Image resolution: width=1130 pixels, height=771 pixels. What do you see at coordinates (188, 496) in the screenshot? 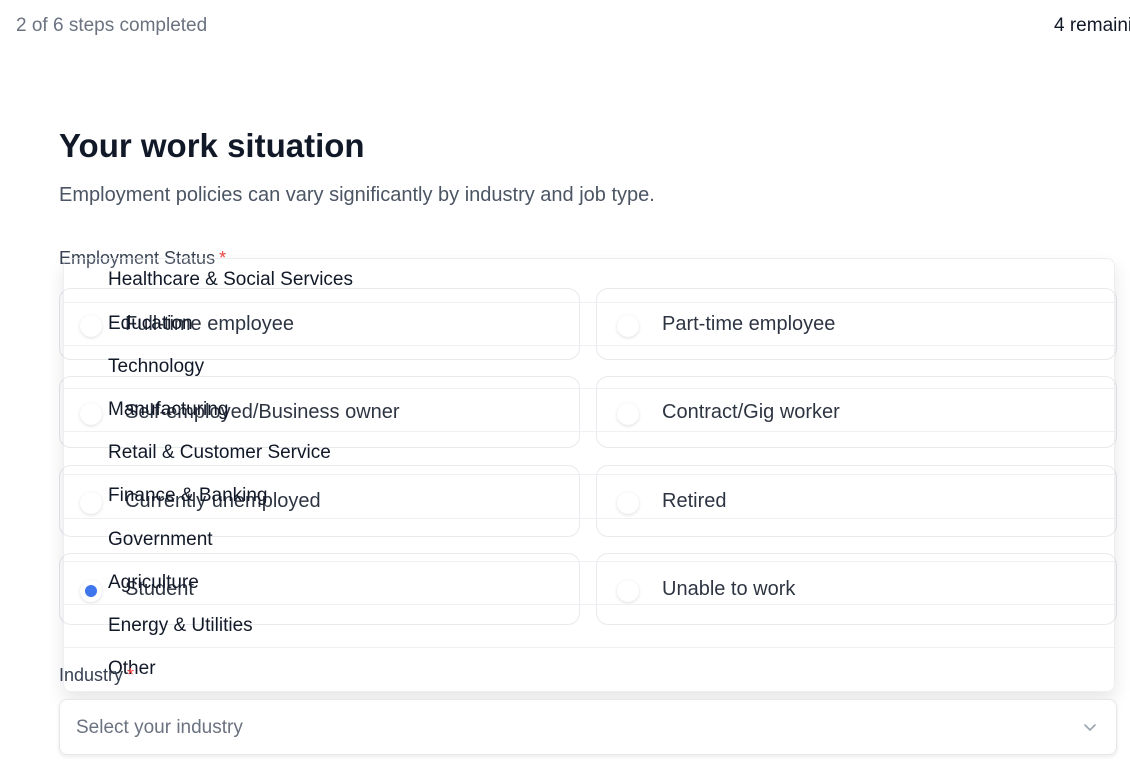
I see `menu-item-finance: Finance & Banking` at bounding box center [188, 496].